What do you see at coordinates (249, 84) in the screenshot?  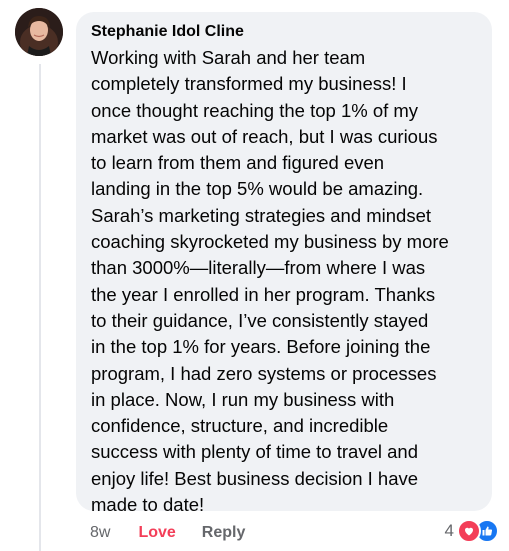 I see `comment-line: completely transformed my business! I` at bounding box center [249, 84].